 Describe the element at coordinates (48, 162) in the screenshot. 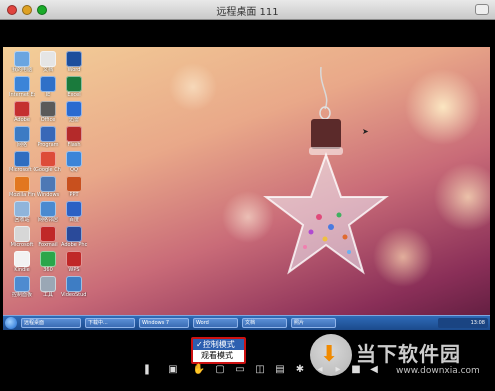

I see `desktop-icon: Google Chrome` at that location.